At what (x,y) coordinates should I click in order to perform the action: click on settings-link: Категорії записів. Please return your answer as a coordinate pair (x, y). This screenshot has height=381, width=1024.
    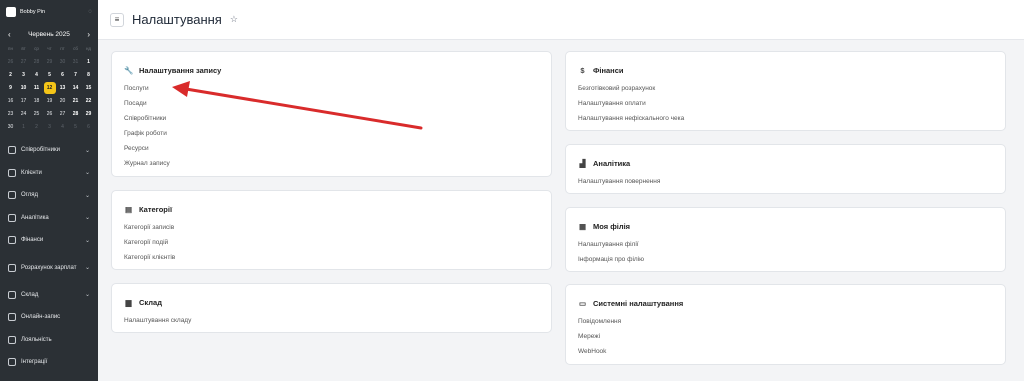
    Looking at the image, I should click on (331, 227).